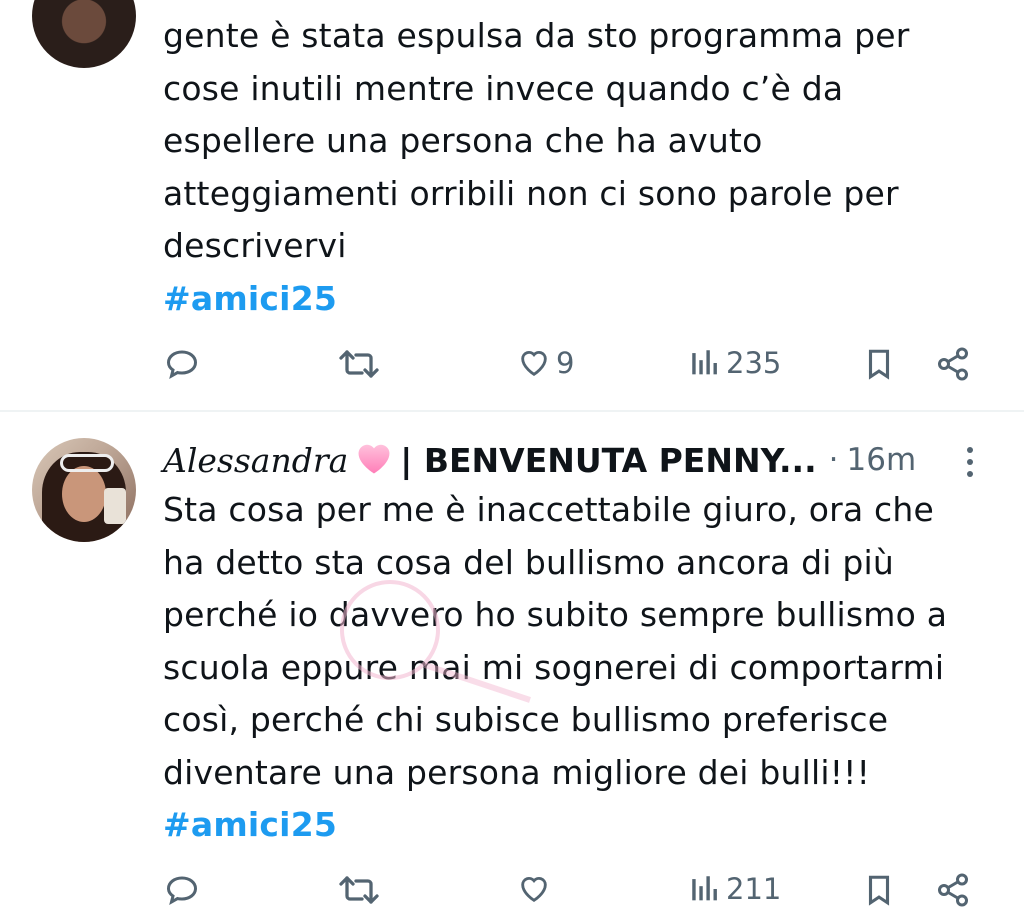 The image size is (1024, 916). I want to click on tweet-actions: 9 235, so click(512, 365).